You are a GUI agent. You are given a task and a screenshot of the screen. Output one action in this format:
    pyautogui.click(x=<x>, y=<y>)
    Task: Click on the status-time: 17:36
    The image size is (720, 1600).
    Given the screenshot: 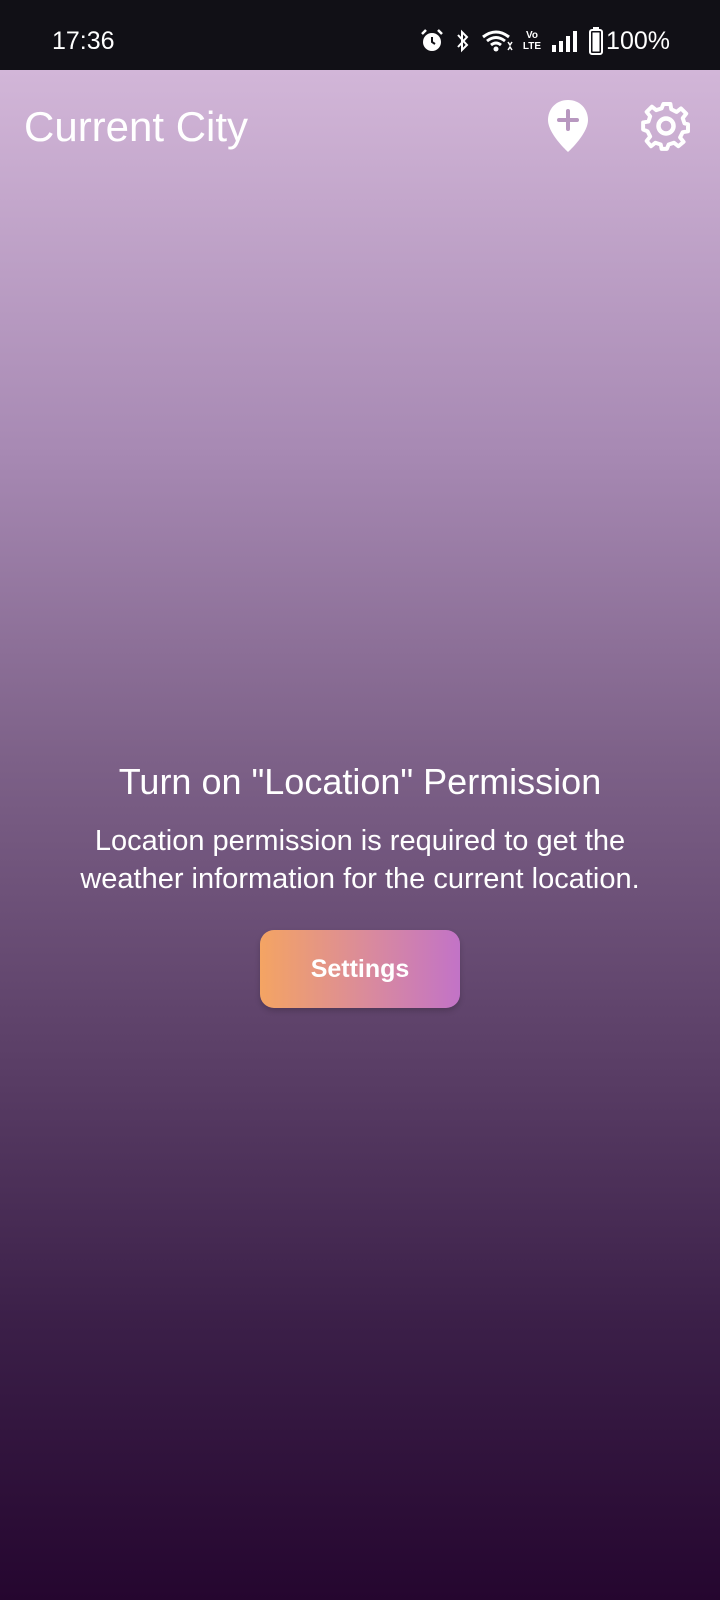 What is the action you would take?
    pyautogui.click(x=83, y=41)
    